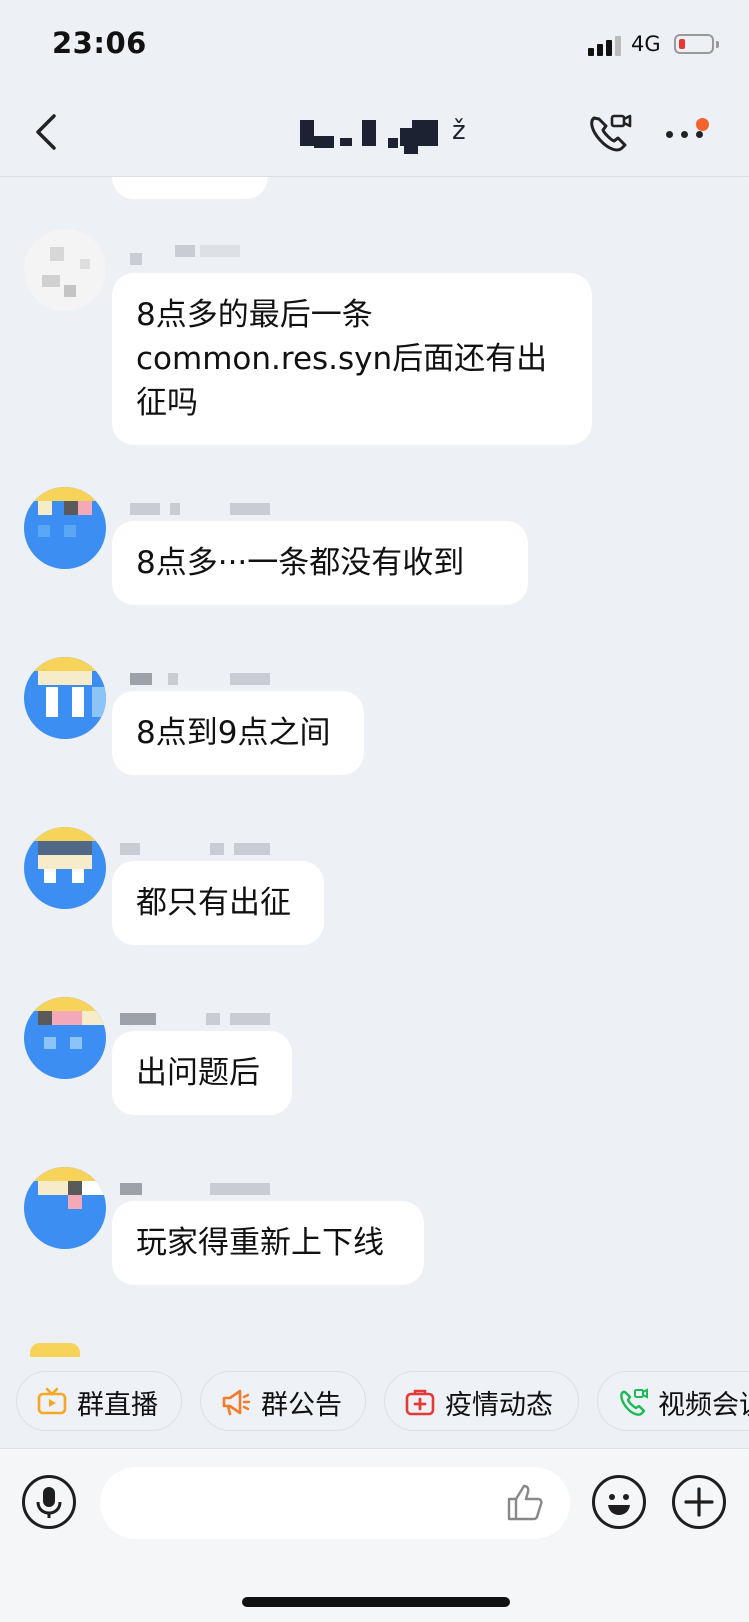 The height and width of the screenshot is (1622, 749). What do you see at coordinates (190, 188) in the screenshot?
I see `message-bubble-partial` at bounding box center [190, 188].